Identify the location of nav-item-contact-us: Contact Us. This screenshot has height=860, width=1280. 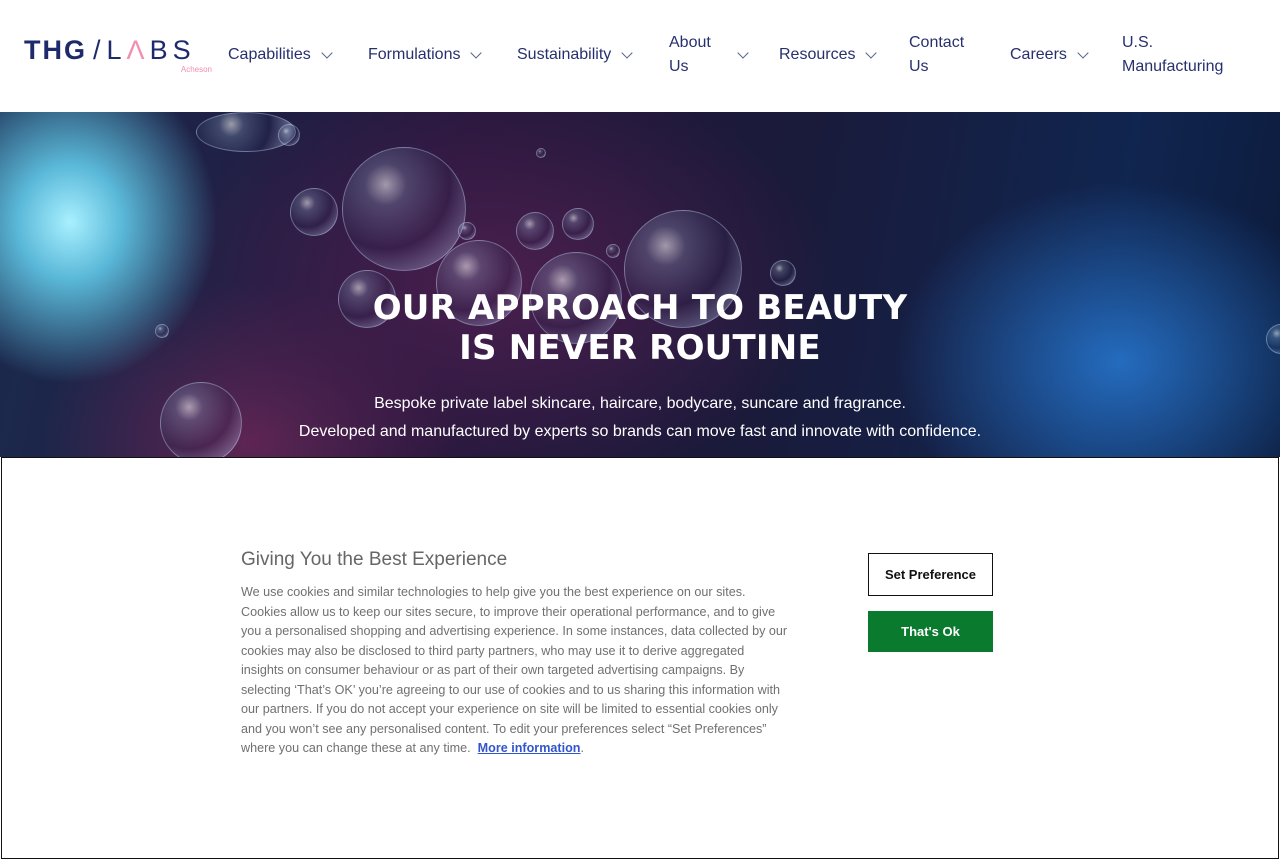
(942, 55).